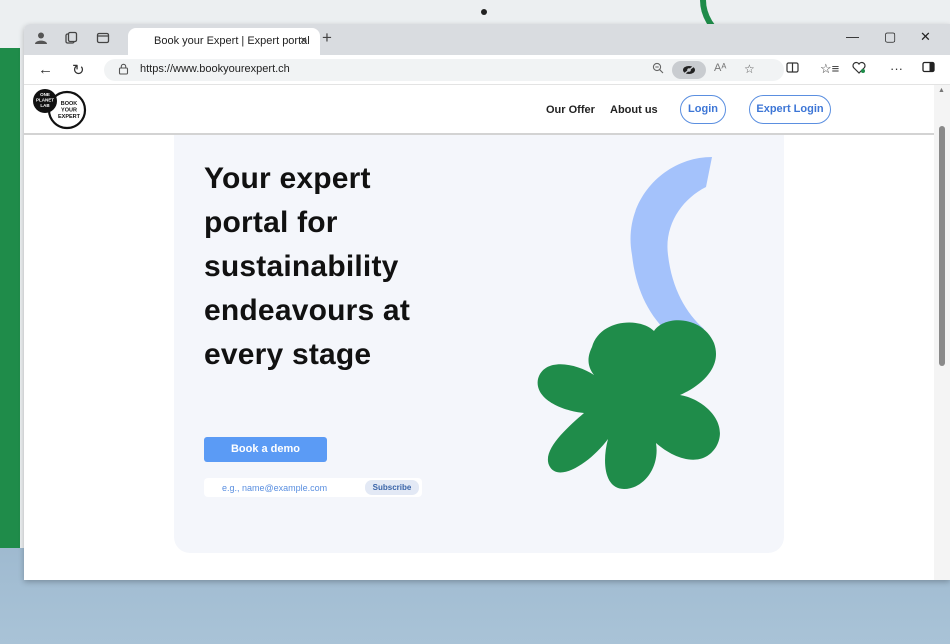 This screenshot has height=644, width=950. I want to click on tracking-prevention-icon, so click(689, 70).